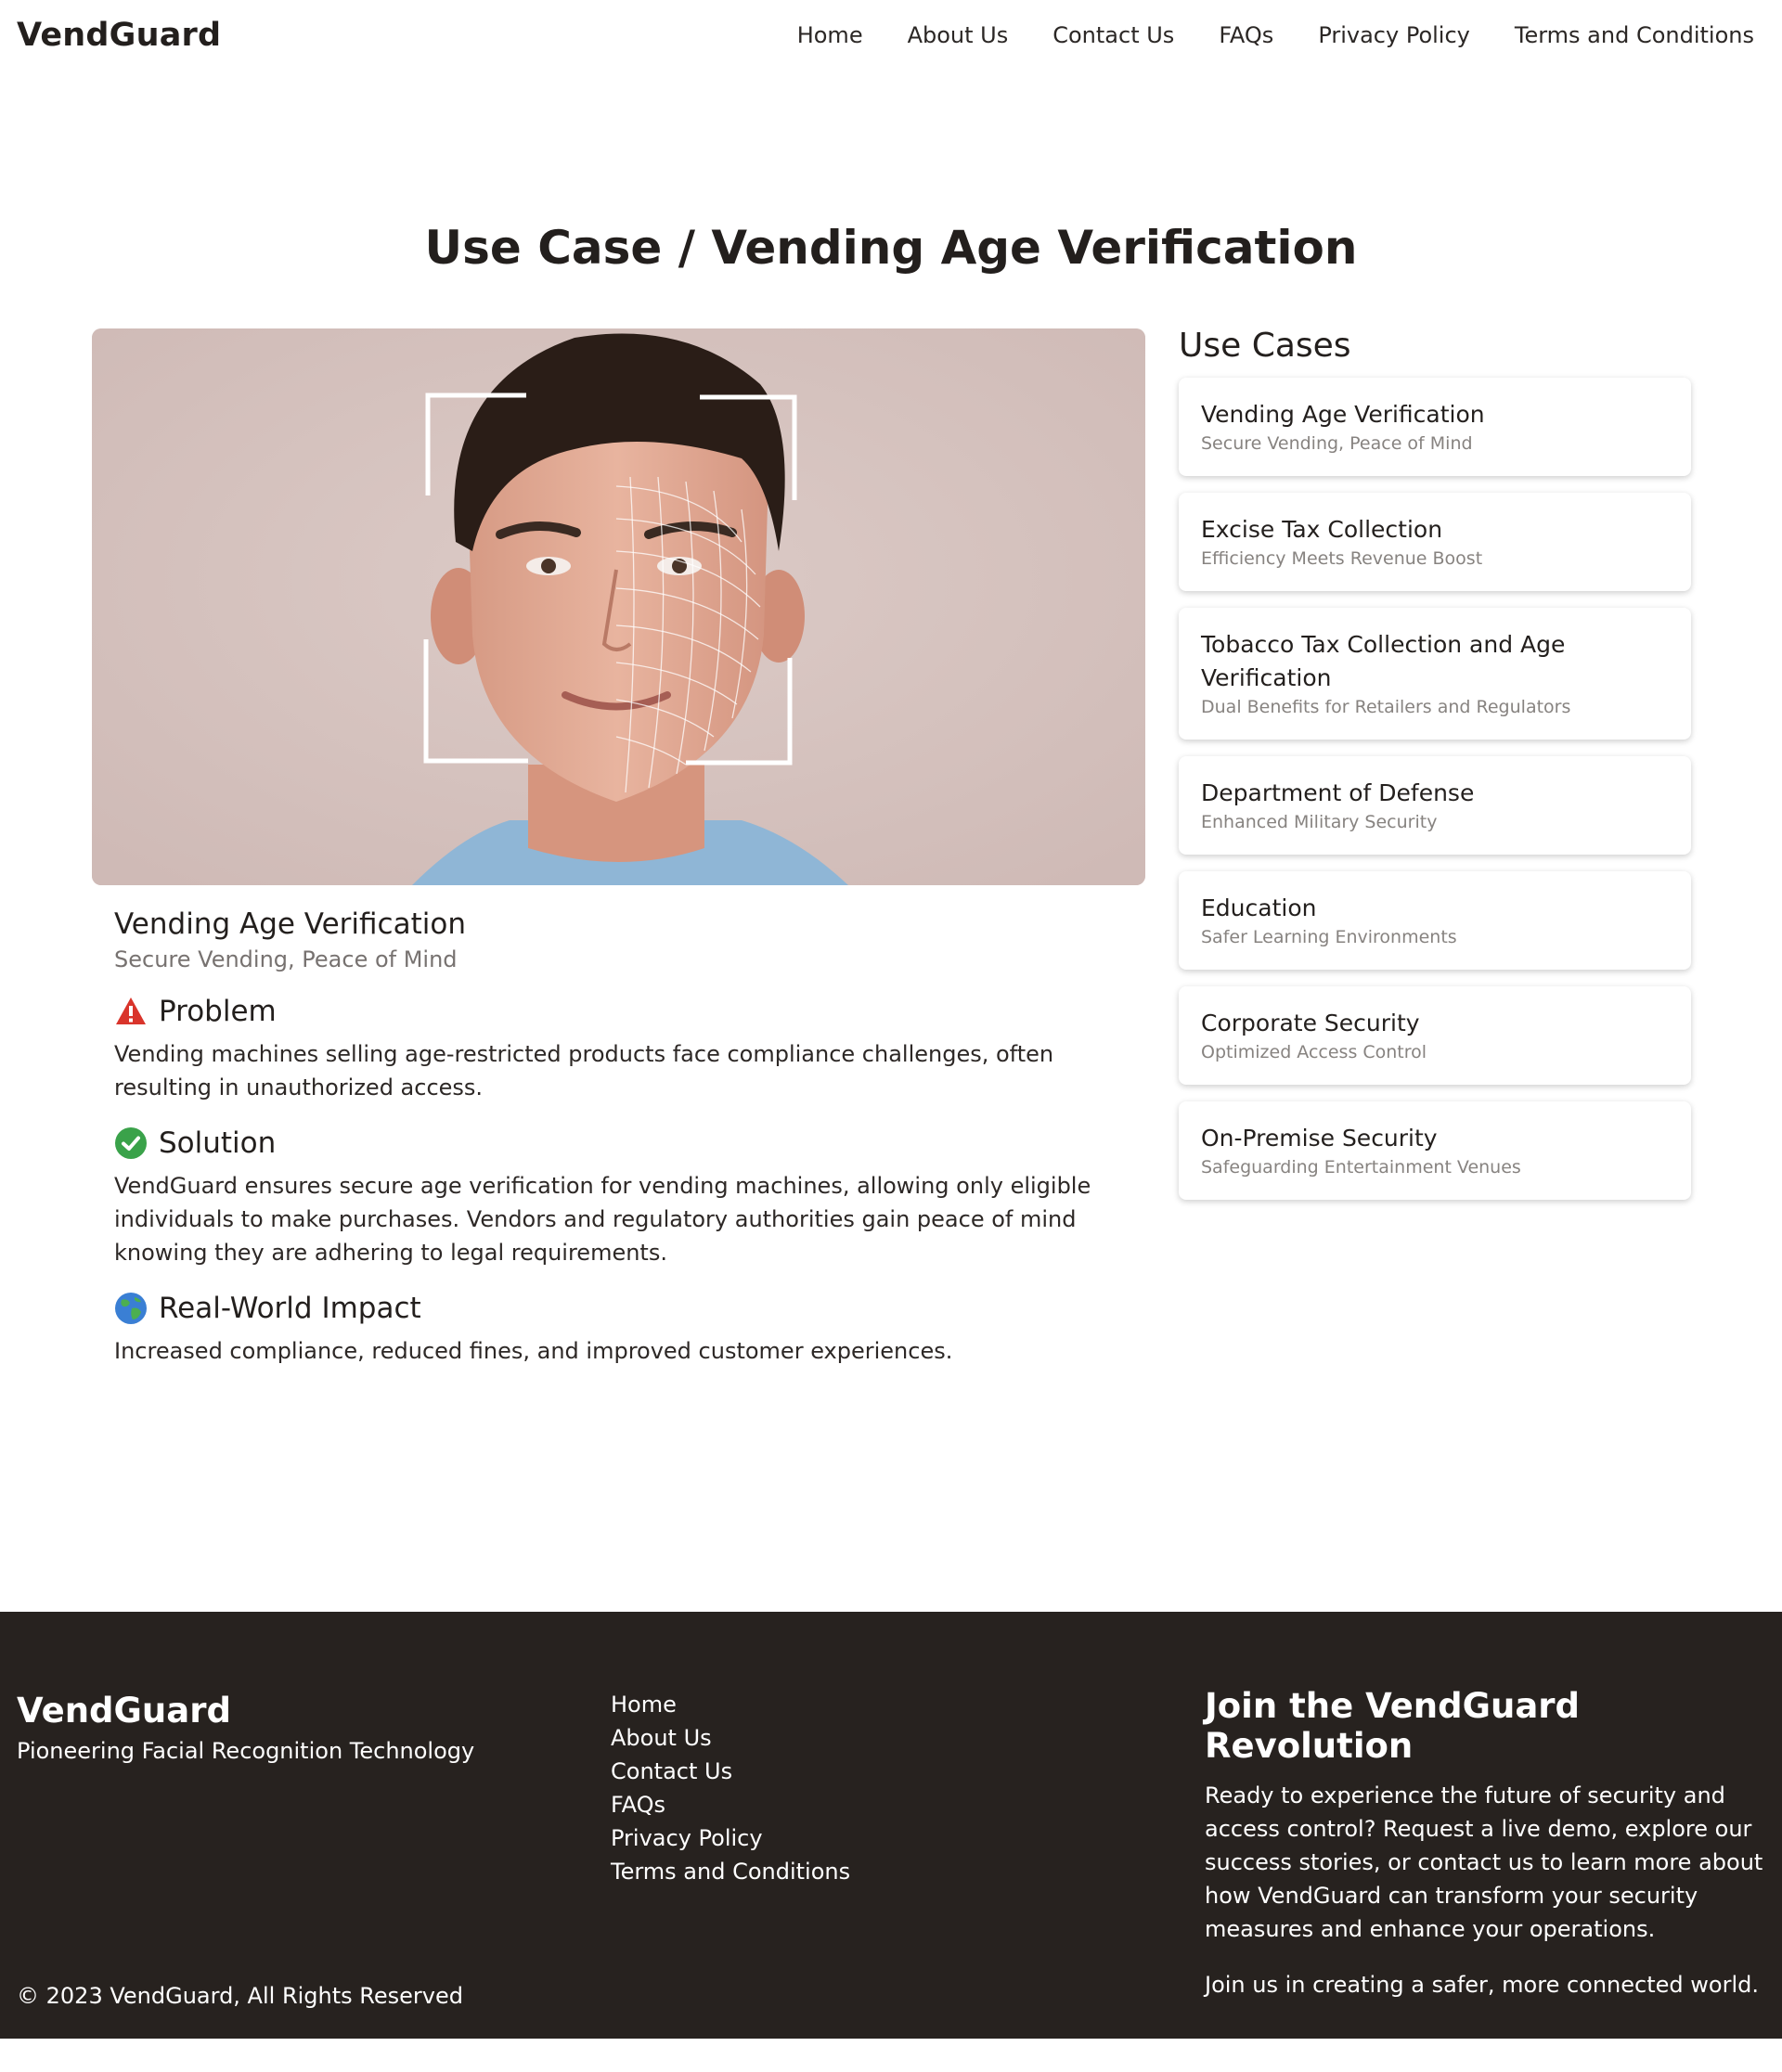  What do you see at coordinates (620, 1011) in the screenshot?
I see `problem-heading: Problem` at bounding box center [620, 1011].